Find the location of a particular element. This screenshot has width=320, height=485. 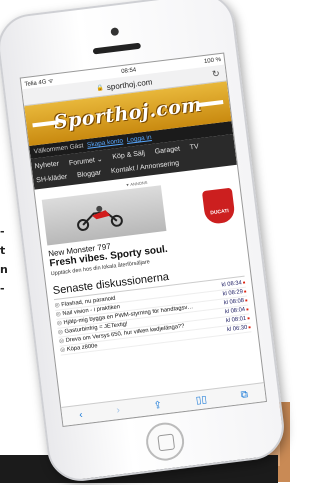

browser-toolbar: ‹ › ⇪ ▯▯ ⧉ is located at coordinates (163, 404).